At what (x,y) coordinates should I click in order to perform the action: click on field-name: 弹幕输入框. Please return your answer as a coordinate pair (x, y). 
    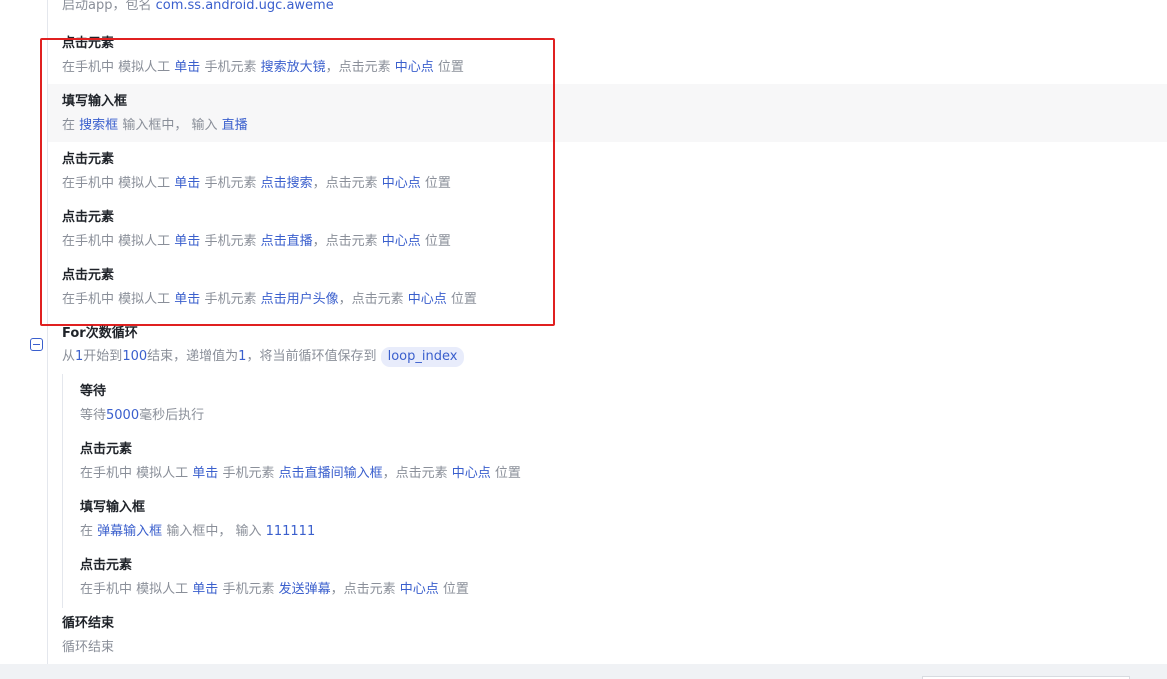
    Looking at the image, I should click on (130, 531).